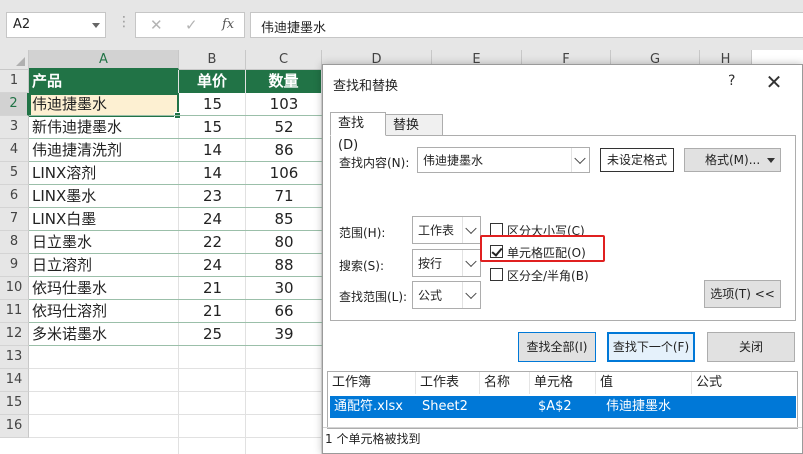  Describe the element at coordinates (771, 160) in the screenshot. I see `dropdown-arrow-icon` at that location.